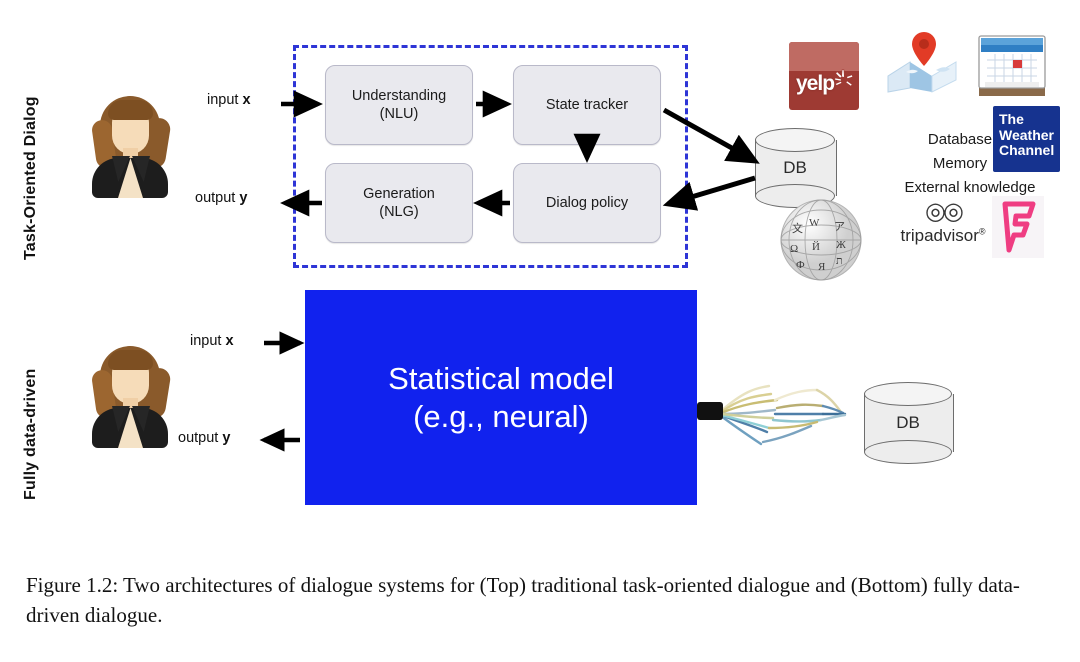 This screenshot has width=1080, height=662. What do you see at coordinates (399, 114) in the screenshot?
I see `module-understanding-line2: (NLU)` at bounding box center [399, 114].